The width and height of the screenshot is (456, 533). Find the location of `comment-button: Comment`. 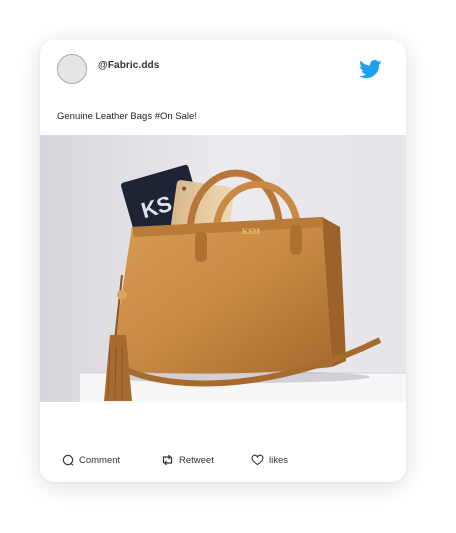

comment-button: Comment is located at coordinates (91, 460).